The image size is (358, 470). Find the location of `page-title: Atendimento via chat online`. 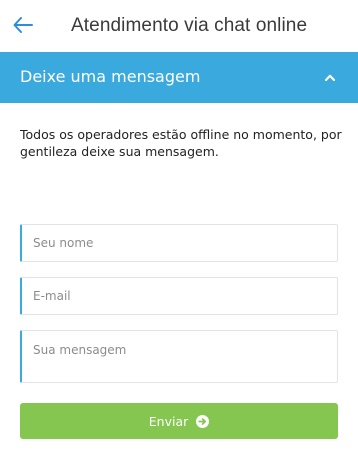

page-title: Atendimento via chat online is located at coordinates (189, 25).